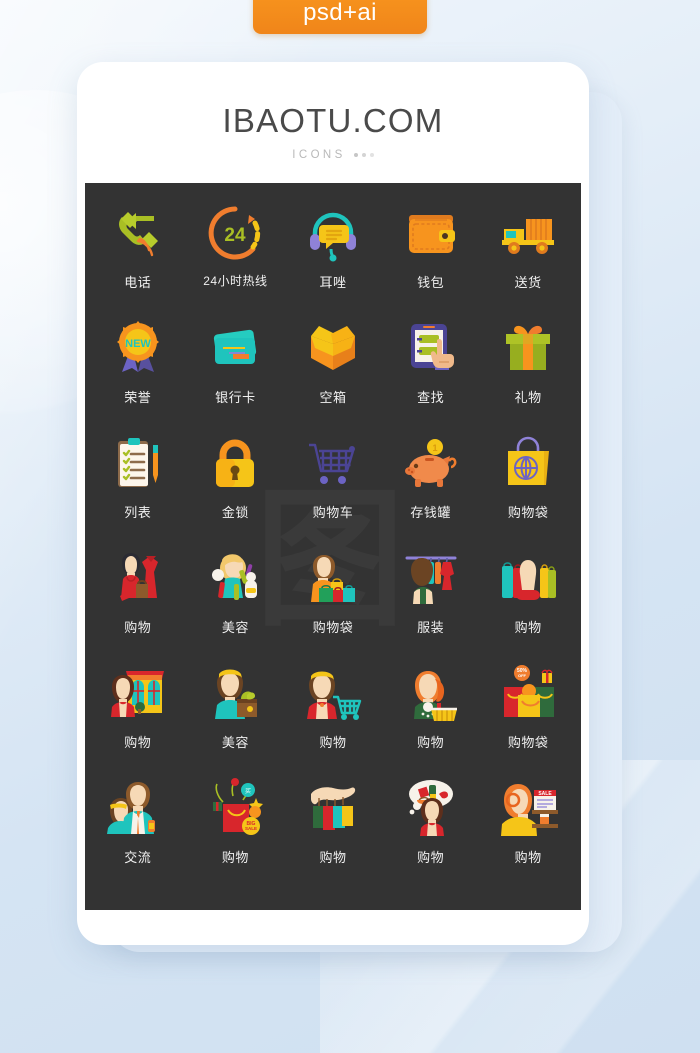  Describe the element at coordinates (522, 675) in the screenshot. I see `svg-text: OFF` at that location.